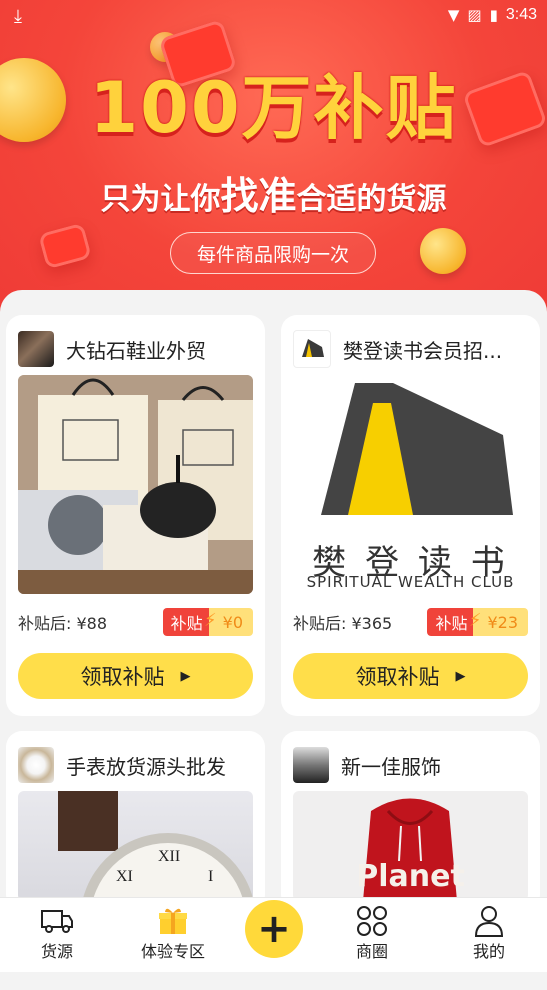 Image resolution: width=547 pixels, height=990 pixels. Describe the element at coordinates (343, 623) in the screenshot. I see `price-after-subsidy: 补贴后: ¥365` at that location.